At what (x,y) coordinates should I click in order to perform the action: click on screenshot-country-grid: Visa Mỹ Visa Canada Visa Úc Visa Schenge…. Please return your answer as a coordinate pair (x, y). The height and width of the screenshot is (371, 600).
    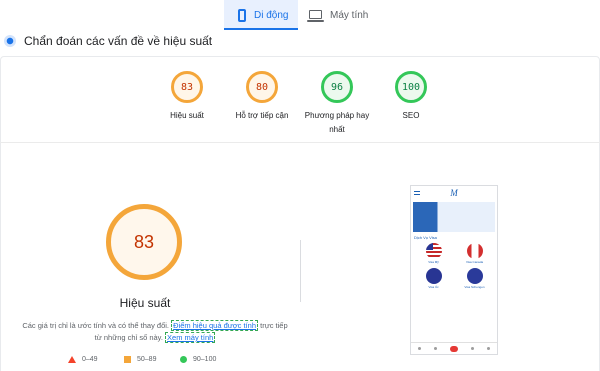
    Looking at the image, I should click on (454, 266).